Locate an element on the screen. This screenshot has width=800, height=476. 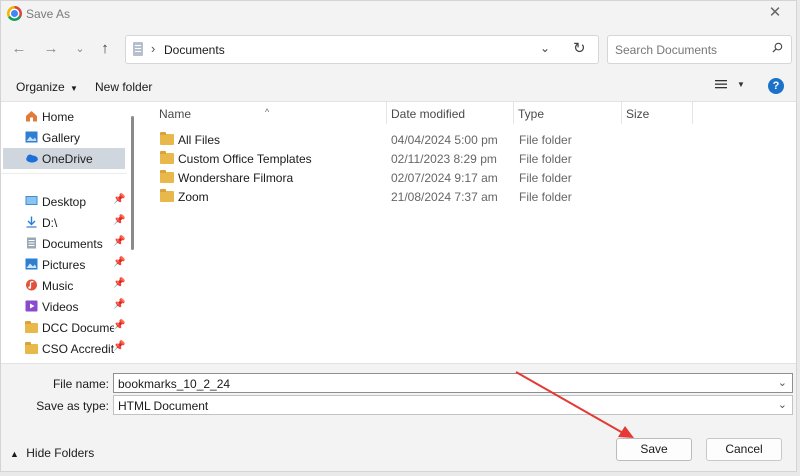
navigation-bar: ← → ⌄ ↑ › Documents ⌄ ↻ Search Documents is located at coordinates (398, 49).